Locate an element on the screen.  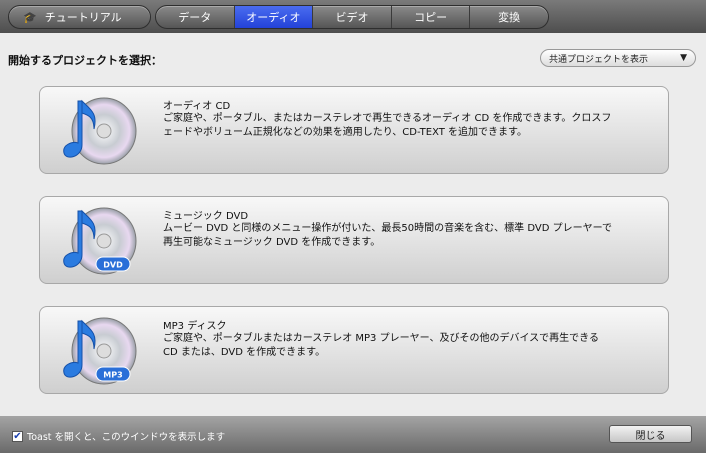
checkmark-icon: ✔ is located at coordinates (17, 436).